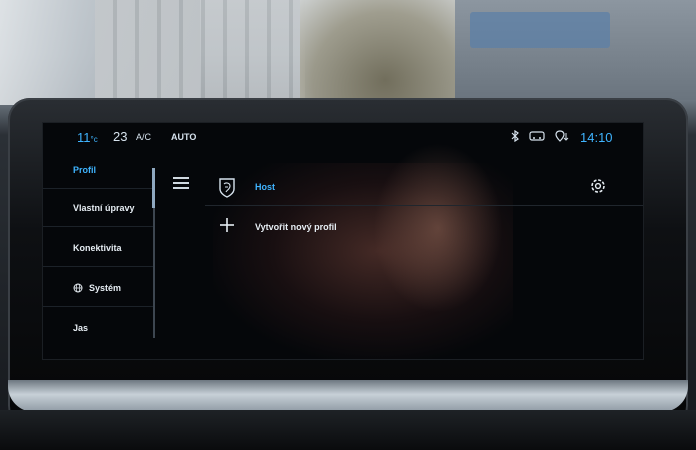 The height and width of the screenshot is (450, 696). Describe the element at coordinates (227, 225) in the screenshot. I see `plus-icon` at that location.